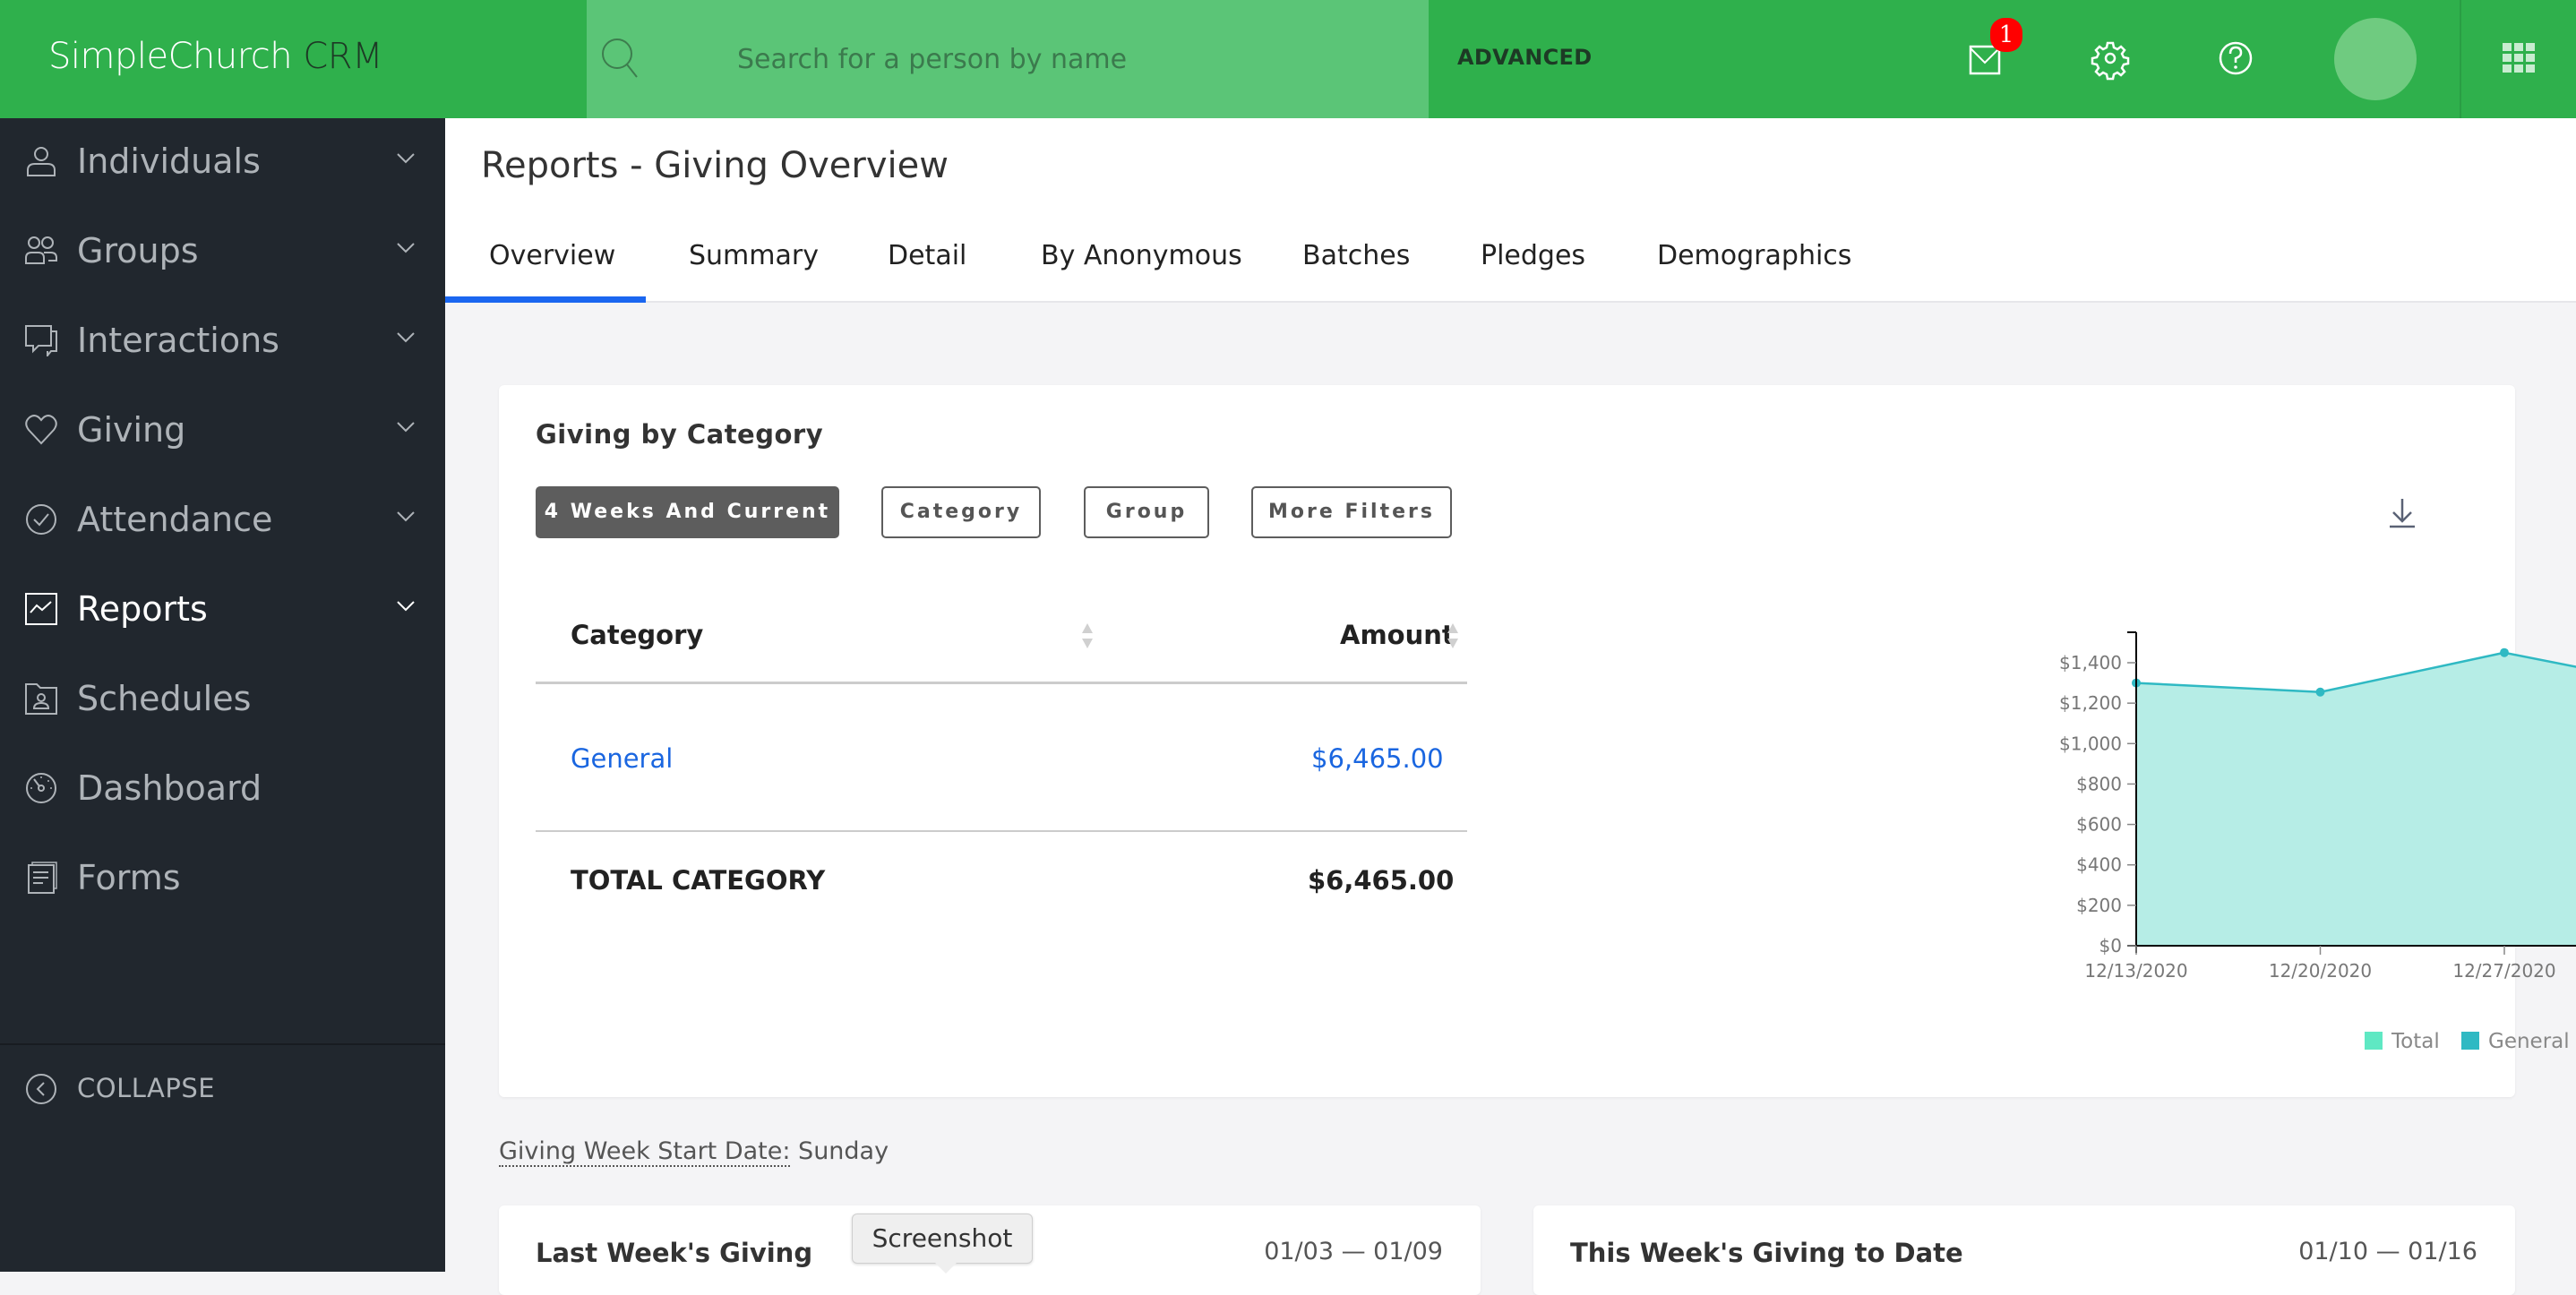 This screenshot has height=1295, width=2576. I want to click on y-tick-label: $1,200, so click(2090, 703).